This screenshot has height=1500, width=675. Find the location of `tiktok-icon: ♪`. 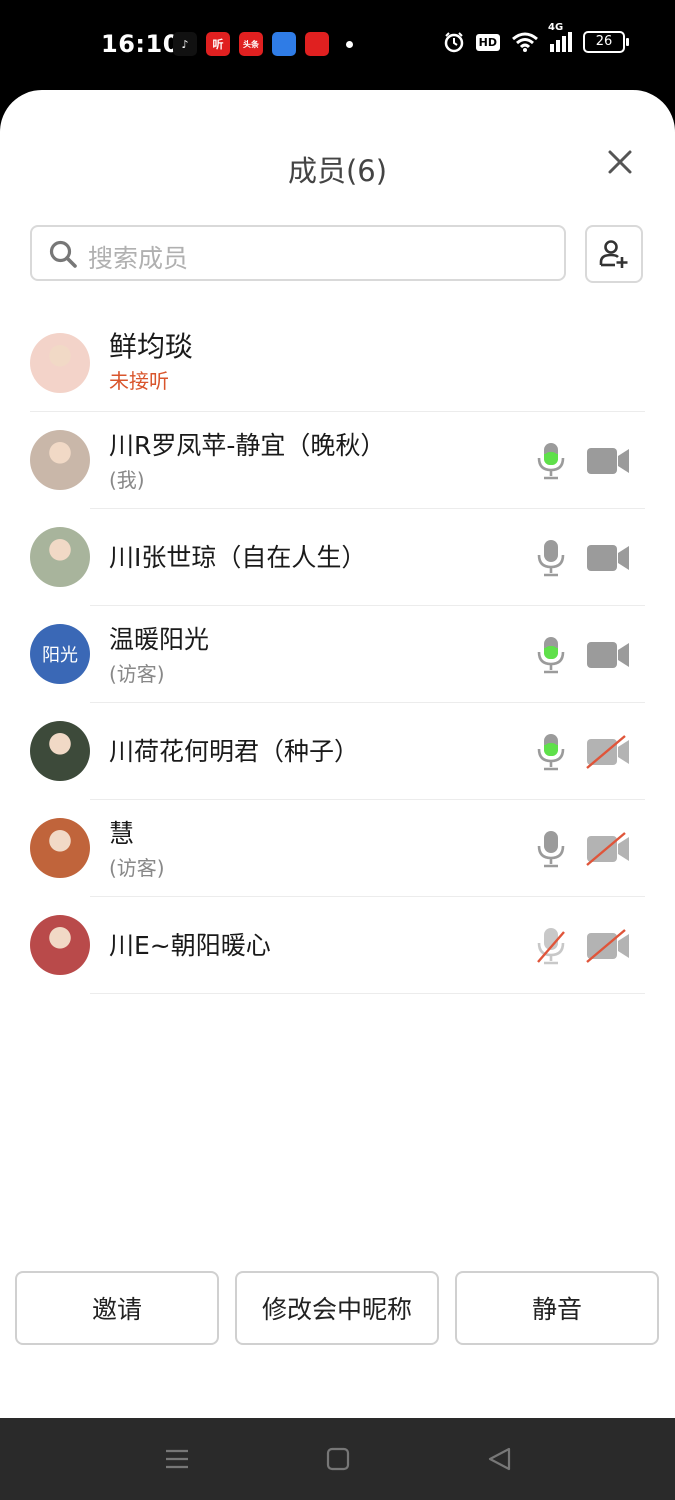

tiktok-icon: ♪ is located at coordinates (185, 44).